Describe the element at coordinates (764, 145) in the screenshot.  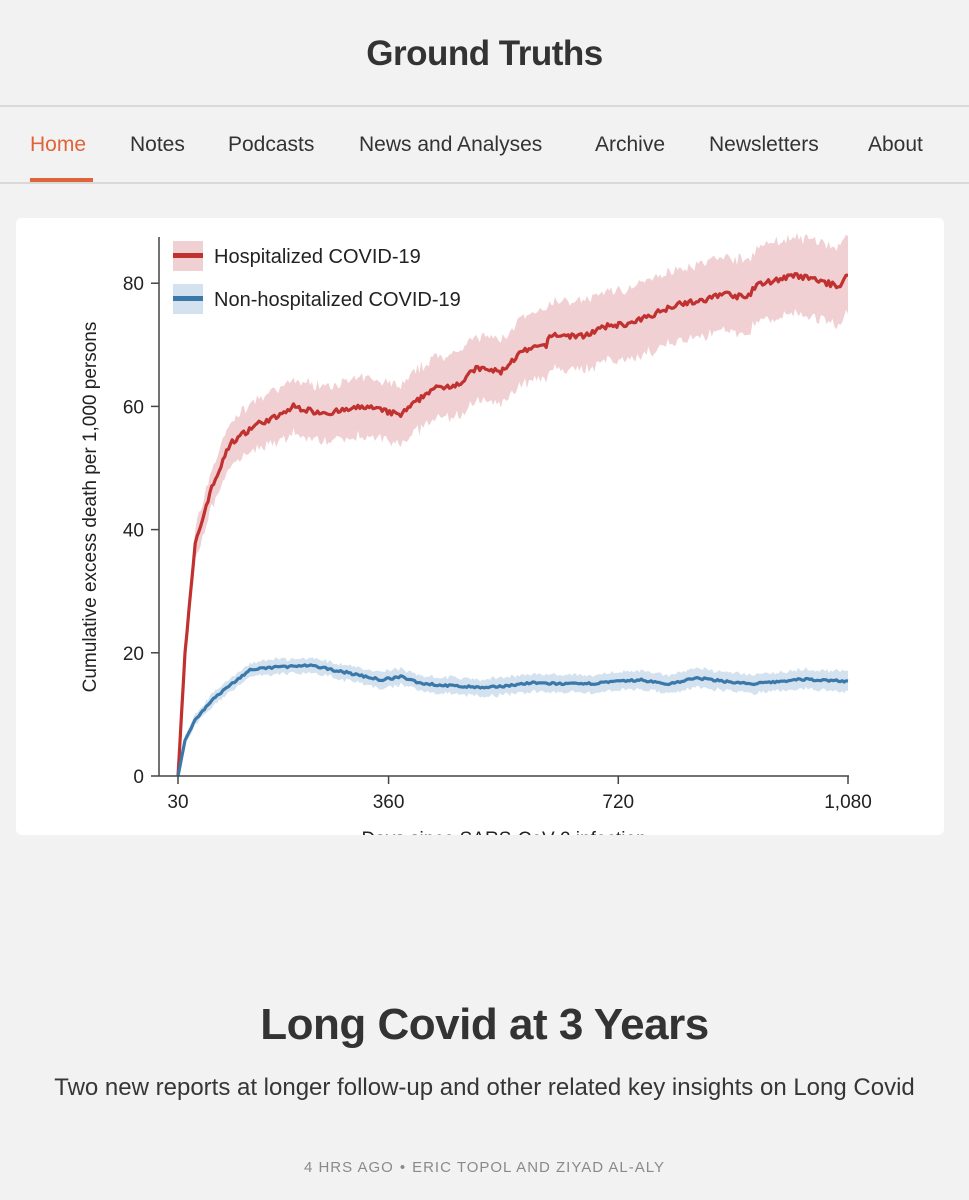
I see `nav-item-newsletters: Newsletters` at that location.